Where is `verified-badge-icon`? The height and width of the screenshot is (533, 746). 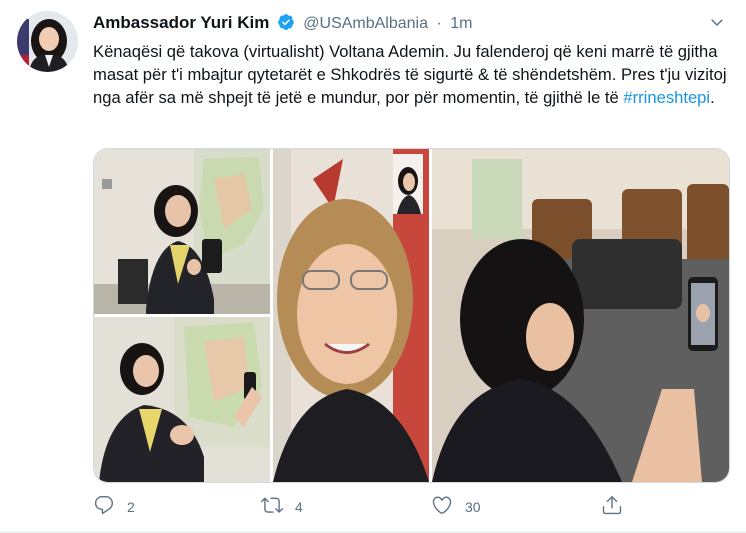
verified-badge-icon is located at coordinates (286, 24).